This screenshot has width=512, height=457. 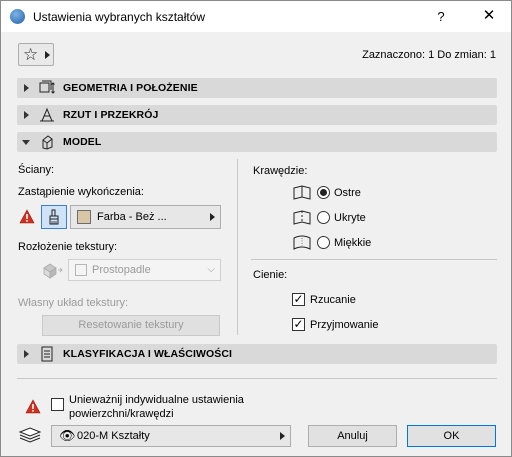 What do you see at coordinates (257, 142) in the screenshot?
I see `section-model: MODEL` at bounding box center [257, 142].